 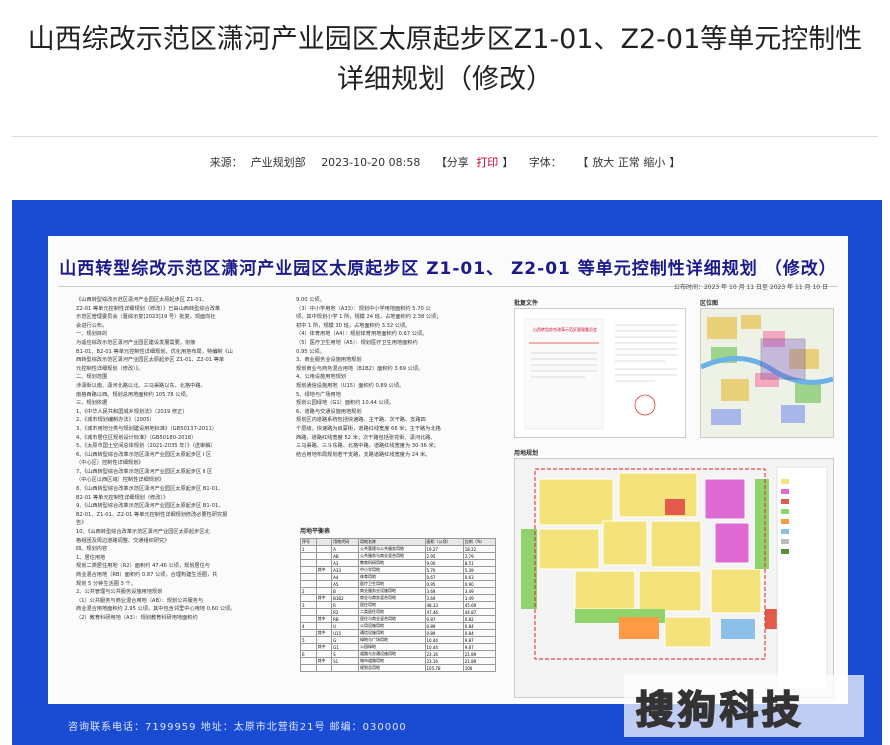 I want to click on table-cell: 体育用地, so click(x=392, y=577).